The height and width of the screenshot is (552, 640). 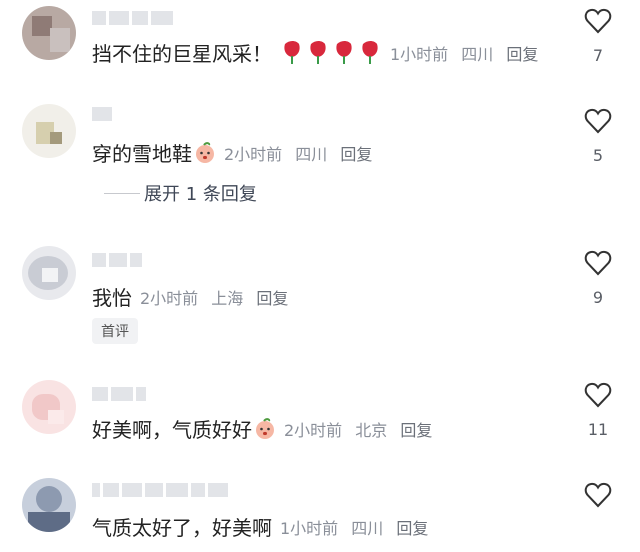 What do you see at coordinates (598, 410) in the screenshot?
I see `like-button: 11` at bounding box center [598, 410].